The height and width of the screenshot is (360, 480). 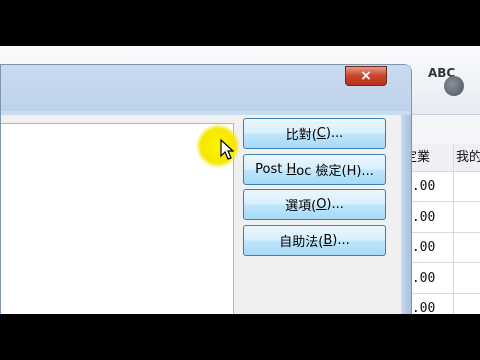 I want to click on spell-check-icon: ABC, so click(x=445, y=83).